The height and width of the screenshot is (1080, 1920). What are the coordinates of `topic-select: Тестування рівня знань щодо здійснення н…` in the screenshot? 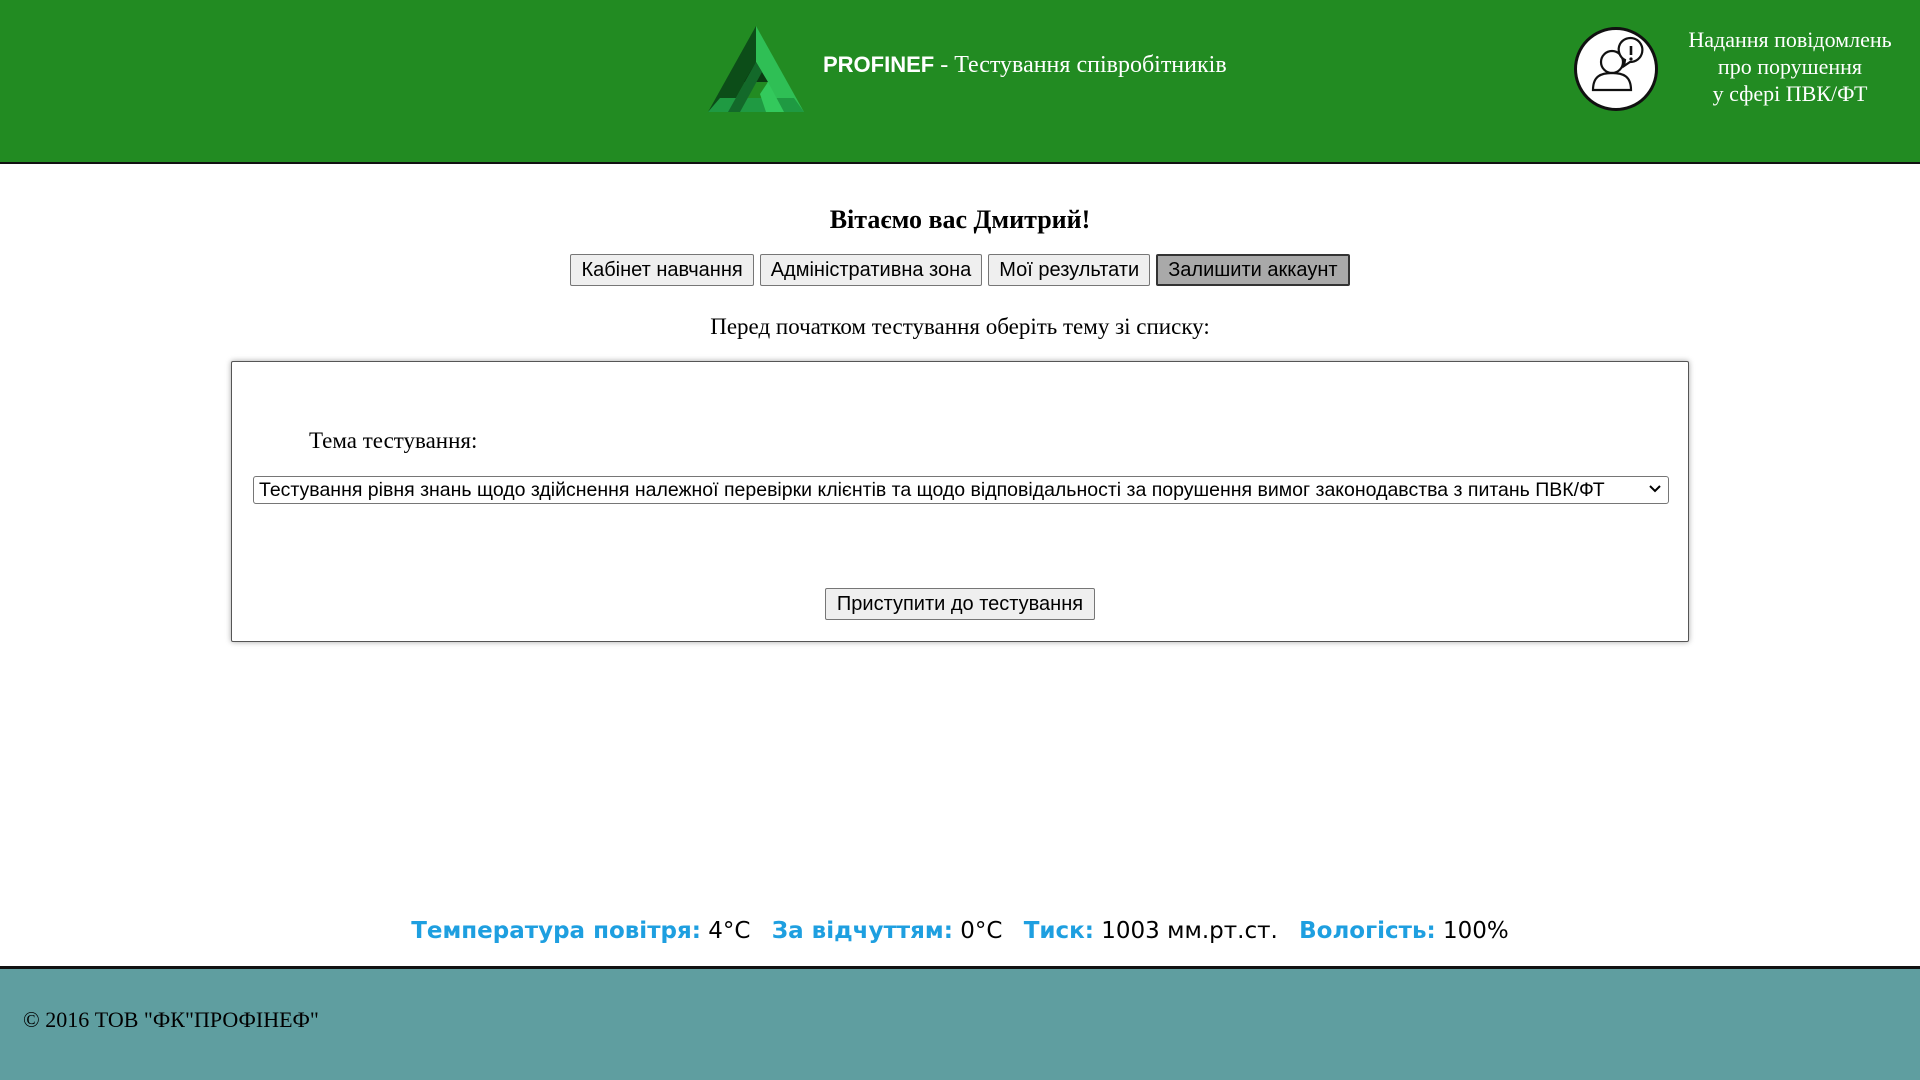 It's located at (961, 490).